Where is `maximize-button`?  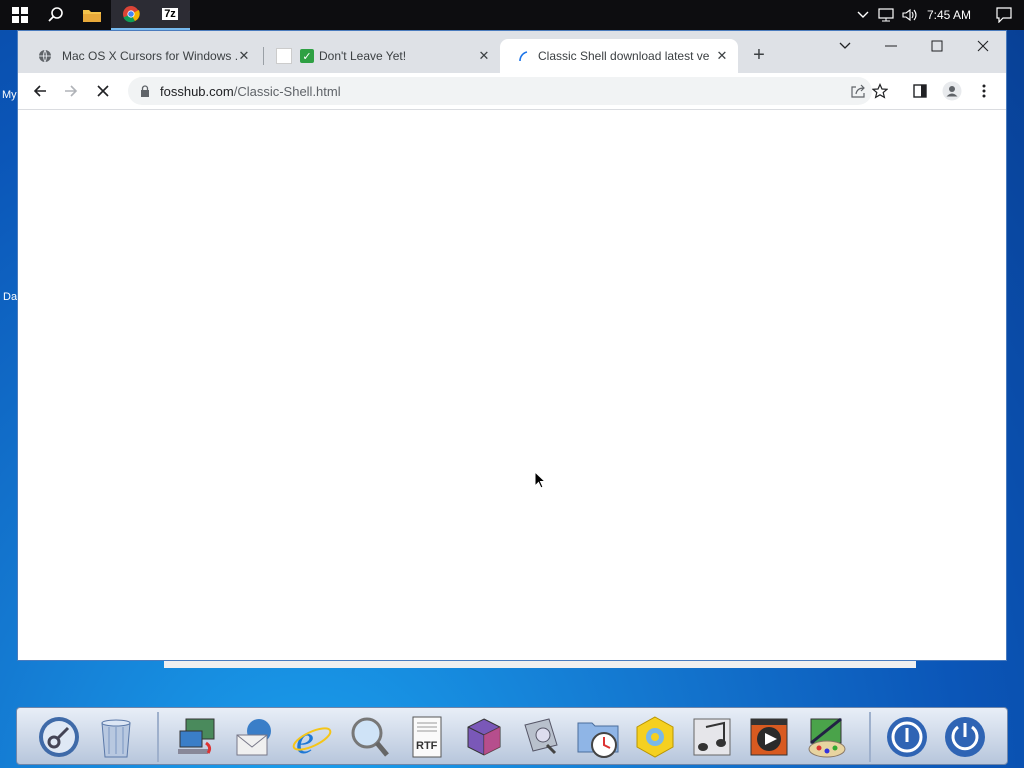 maximize-button is located at coordinates (937, 46).